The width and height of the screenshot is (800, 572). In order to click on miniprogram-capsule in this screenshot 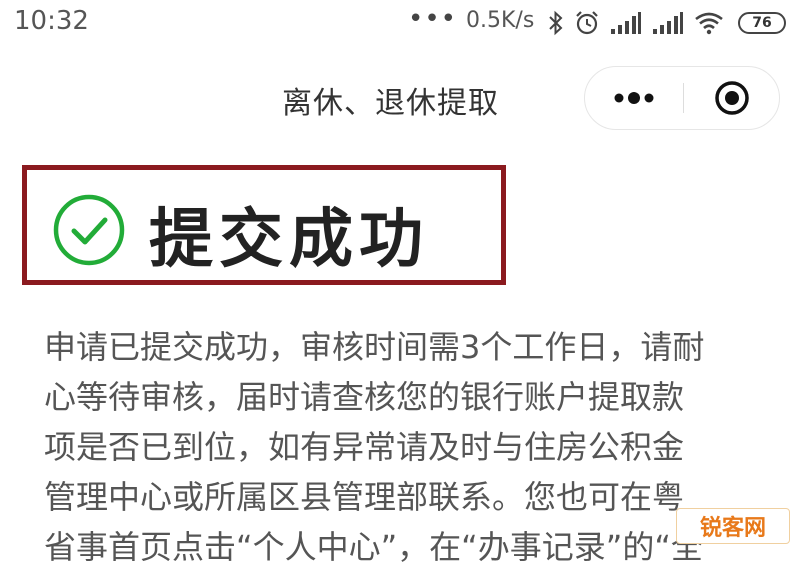, I will do `click(682, 98)`.